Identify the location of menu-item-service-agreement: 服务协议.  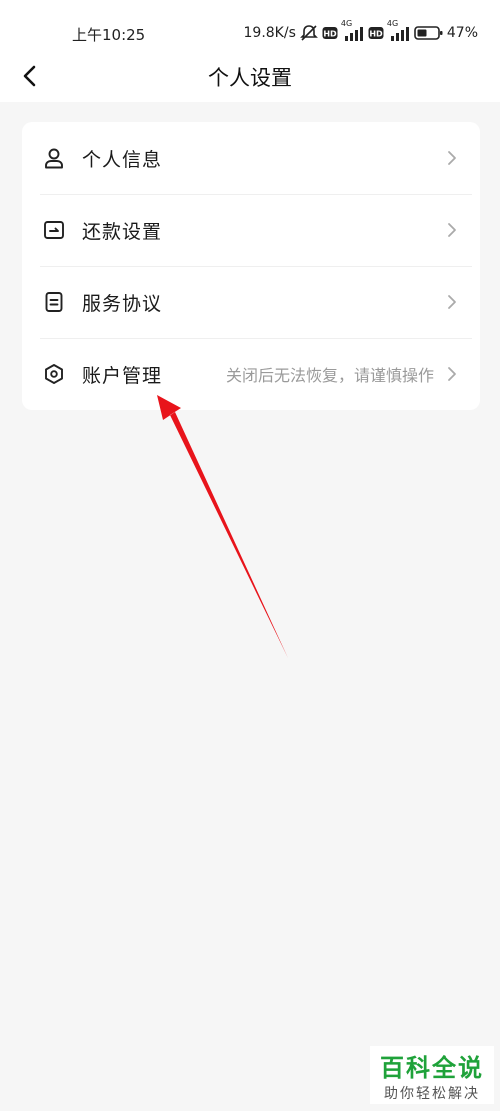
(251, 302).